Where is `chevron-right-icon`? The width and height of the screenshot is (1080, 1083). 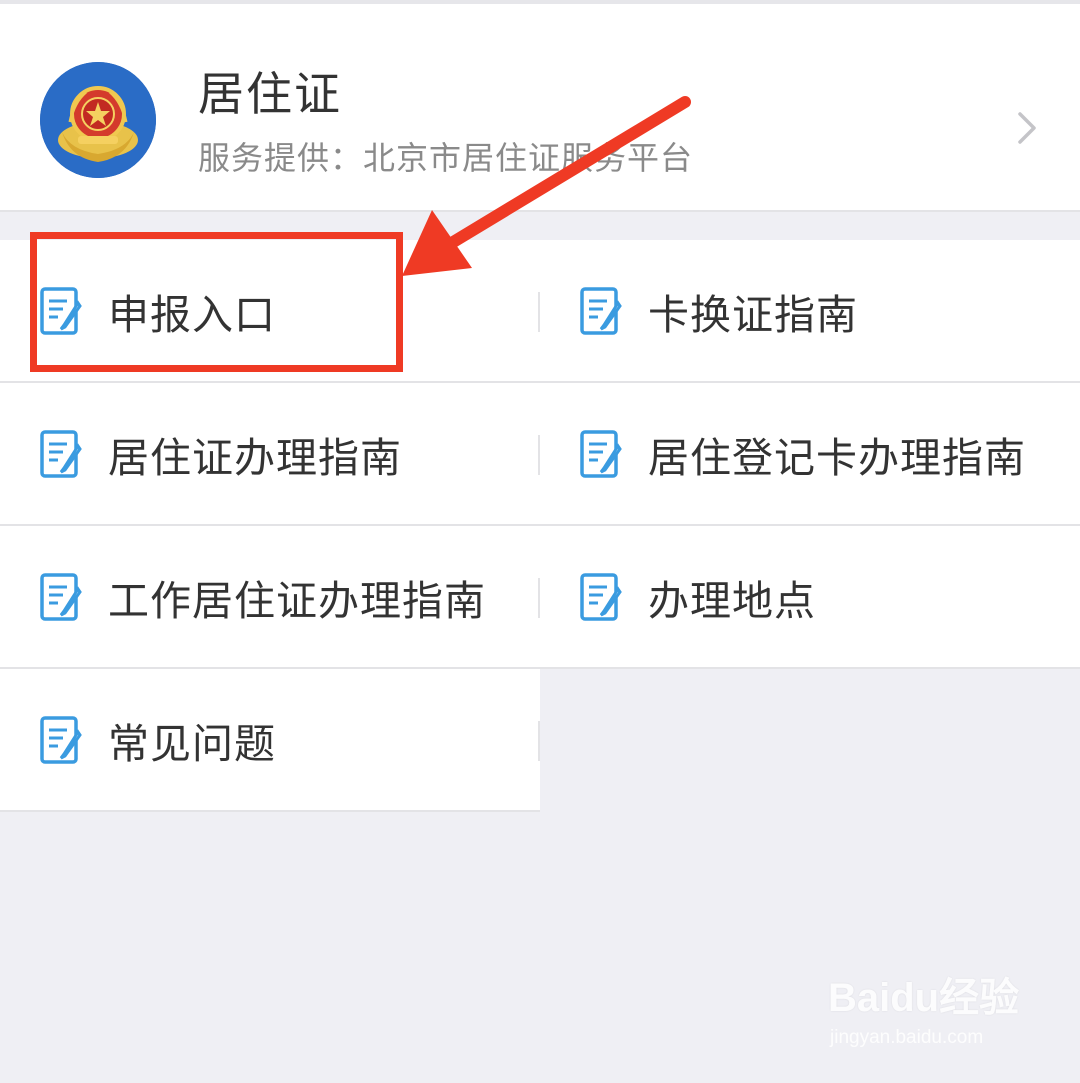 chevron-right-icon is located at coordinates (1028, 128).